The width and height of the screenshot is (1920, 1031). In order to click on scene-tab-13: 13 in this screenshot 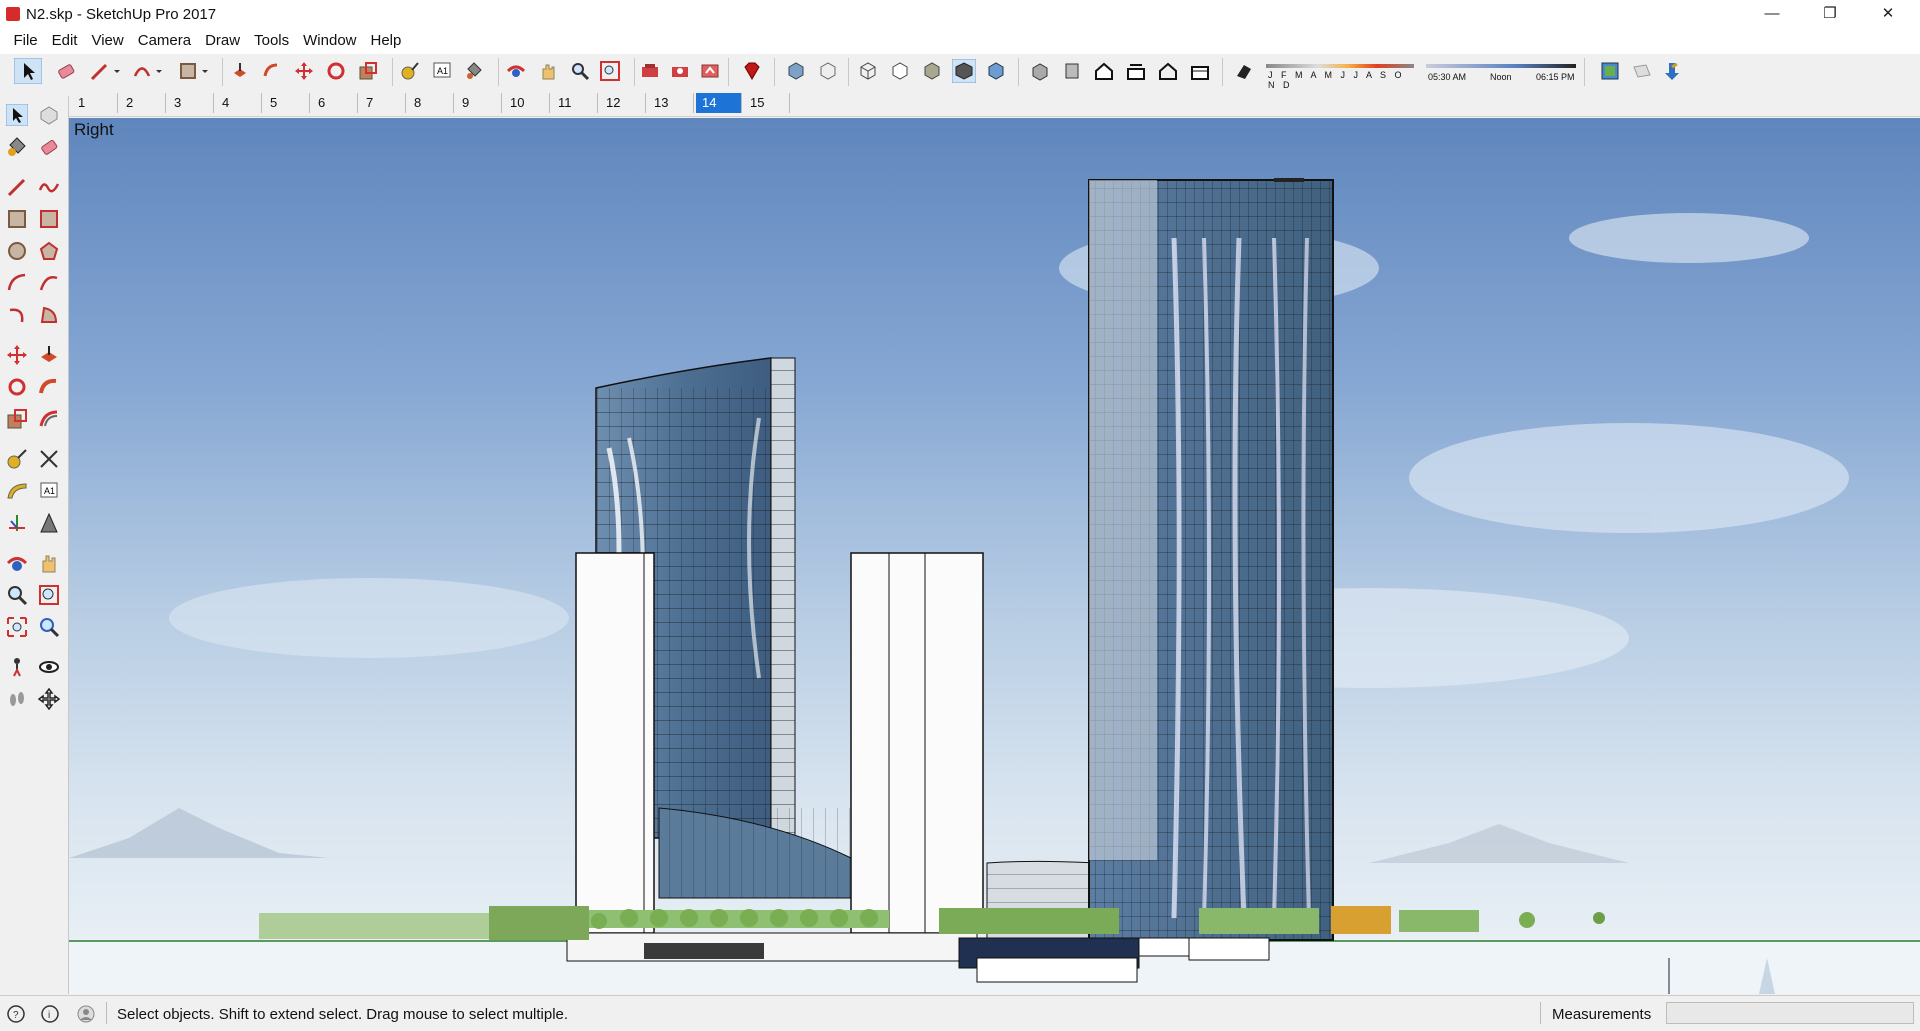, I will do `click(671, 103)`.